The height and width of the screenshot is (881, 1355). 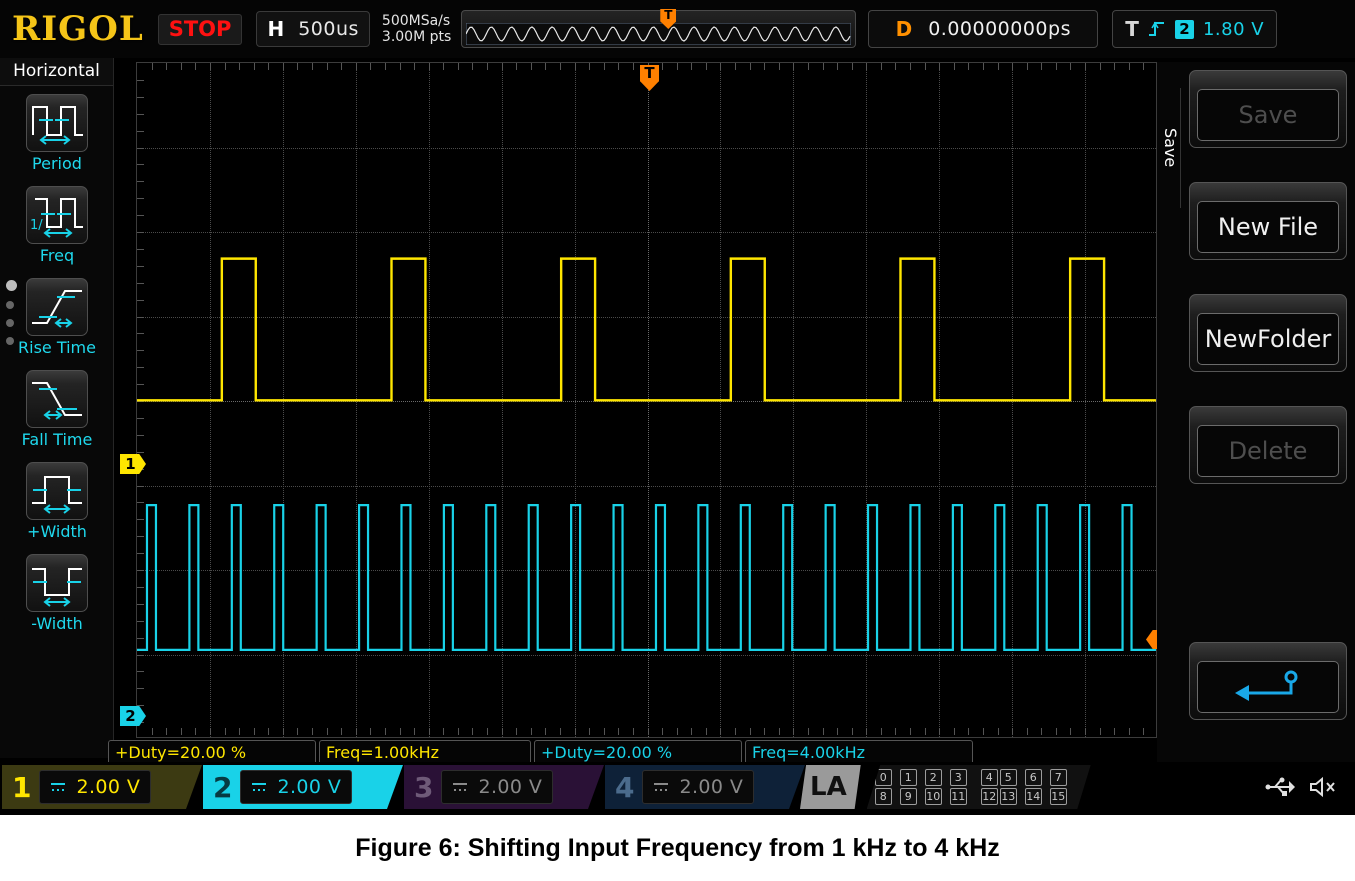 I want to click on negative-width-icon, so click(x=57, y=583).